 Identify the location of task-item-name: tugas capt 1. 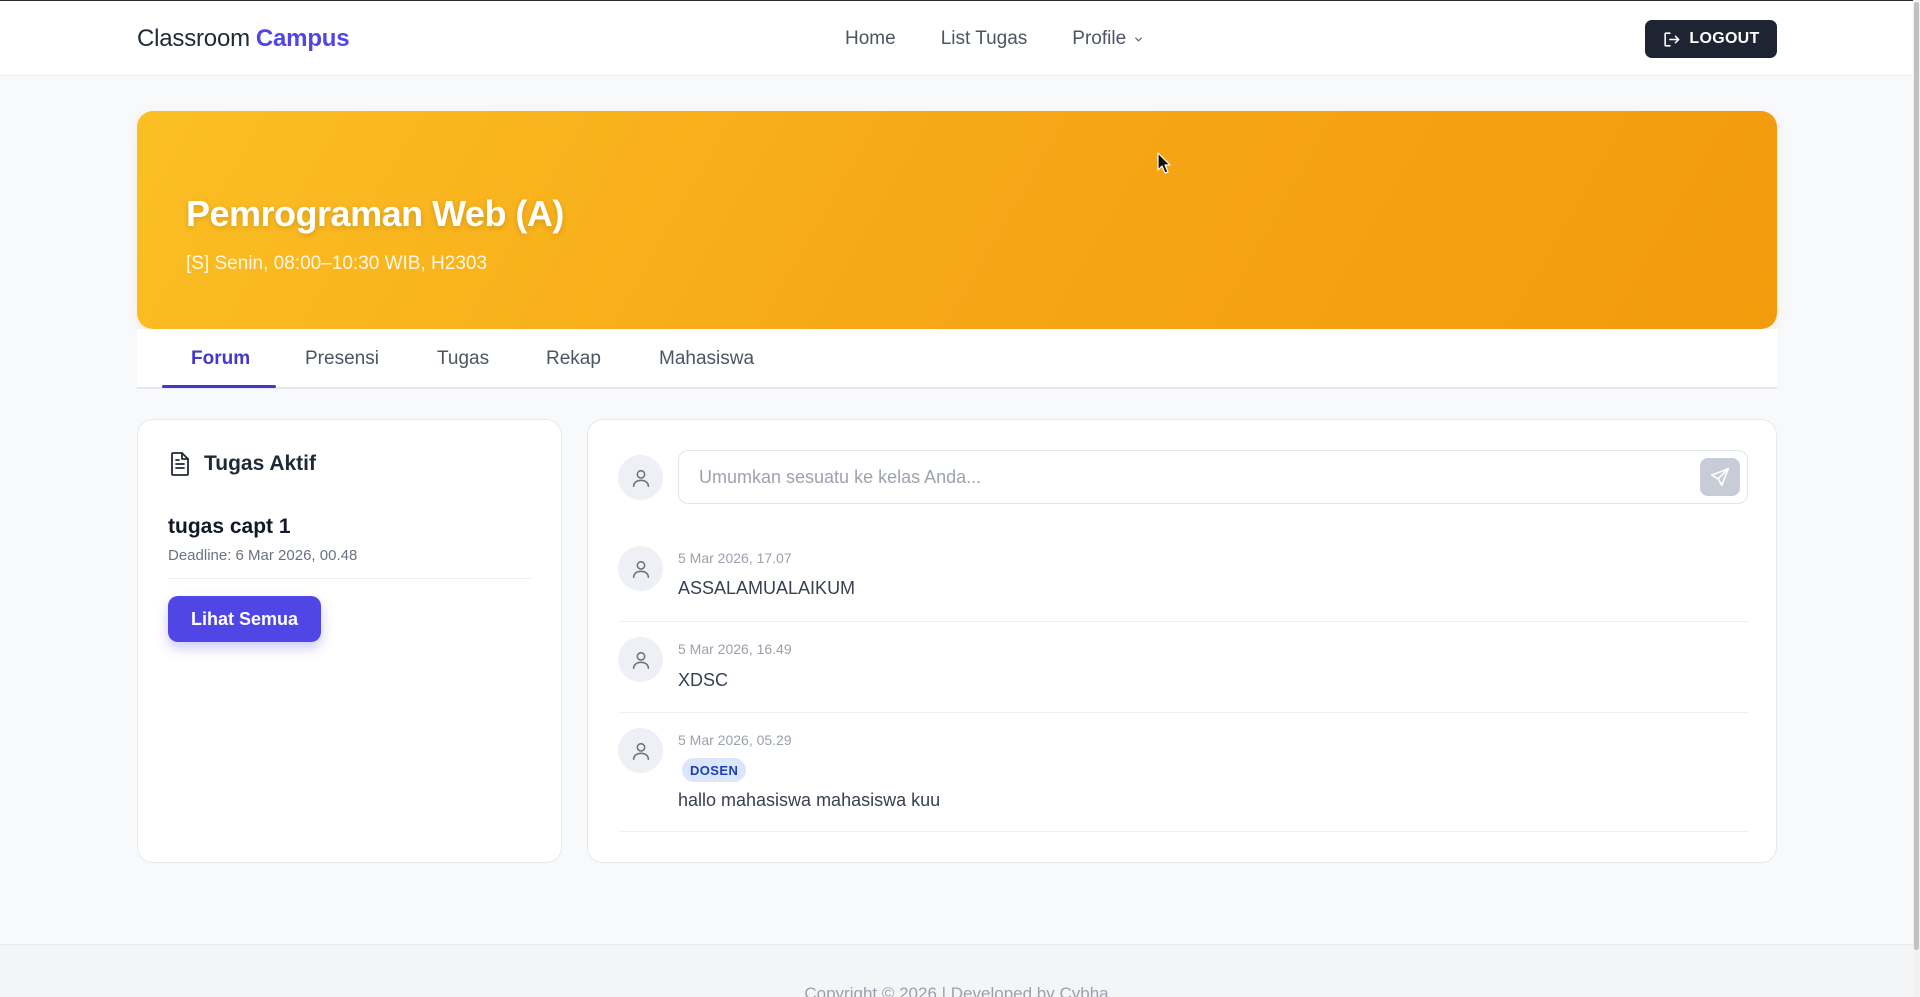
(229, 527).